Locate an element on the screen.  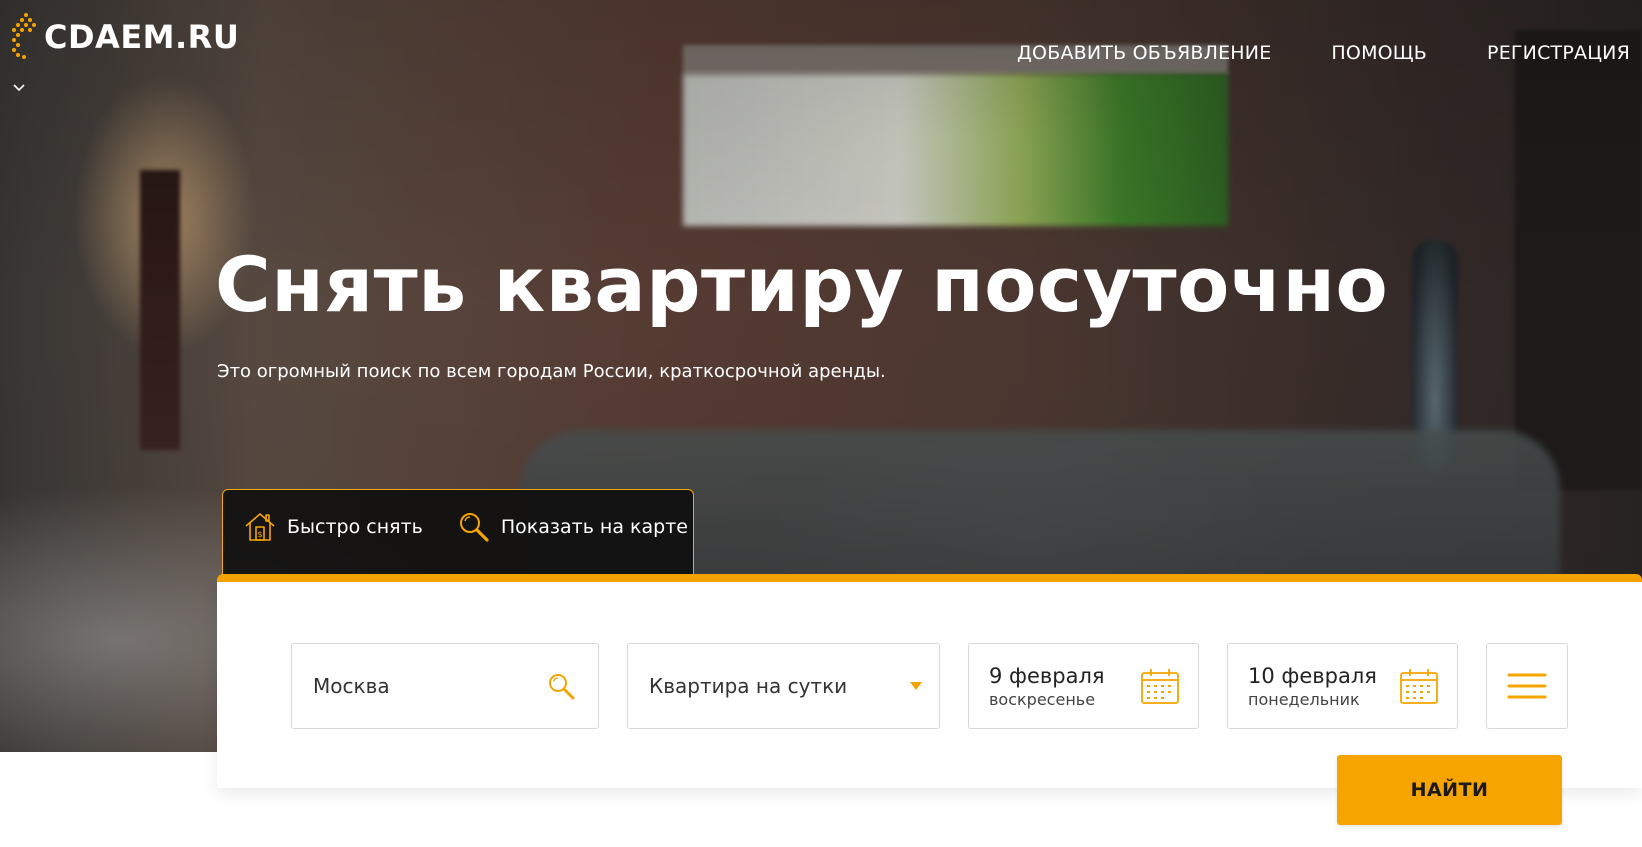
checkout-date: 10 февраля is located at coordinates (1312, 675).